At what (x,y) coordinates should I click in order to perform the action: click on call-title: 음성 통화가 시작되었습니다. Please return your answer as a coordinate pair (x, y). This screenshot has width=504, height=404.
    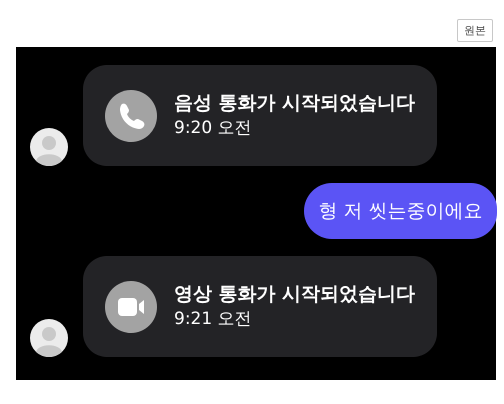
    Looking at the image, I should click on (295, 104).